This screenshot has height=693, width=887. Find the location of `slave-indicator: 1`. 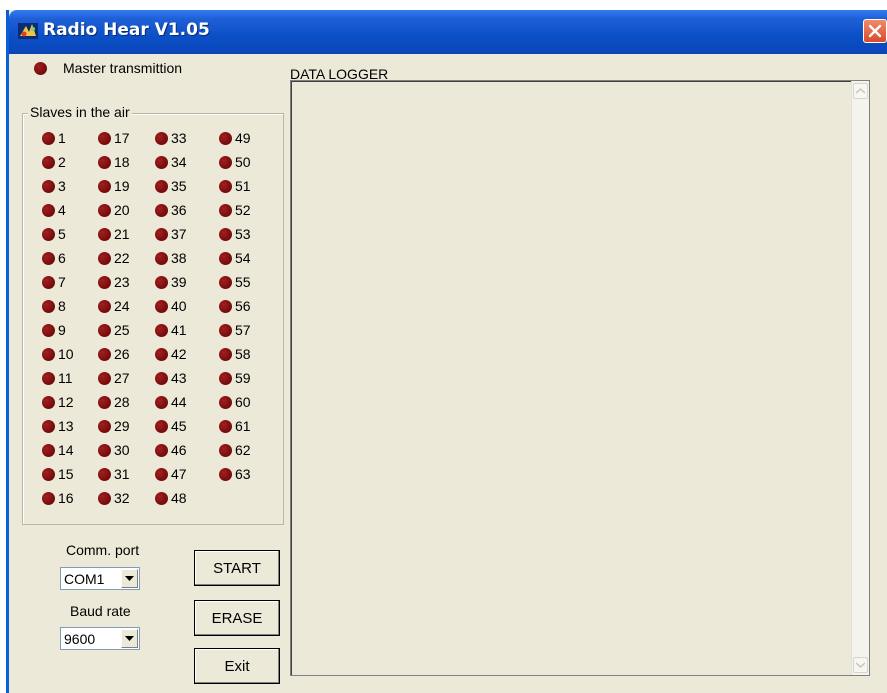

slave-indicator: 1 is located at coordinates (54, 138).